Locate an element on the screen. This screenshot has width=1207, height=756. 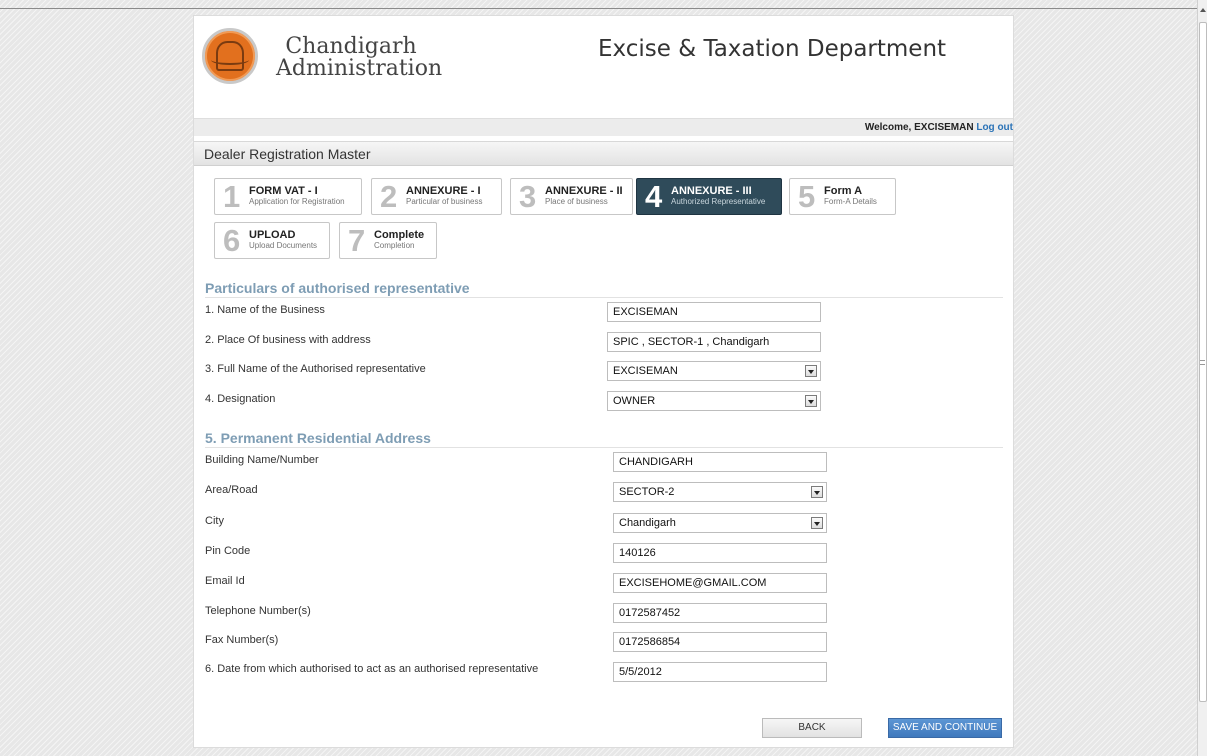
top-divider is located at coordinates (598, 8).